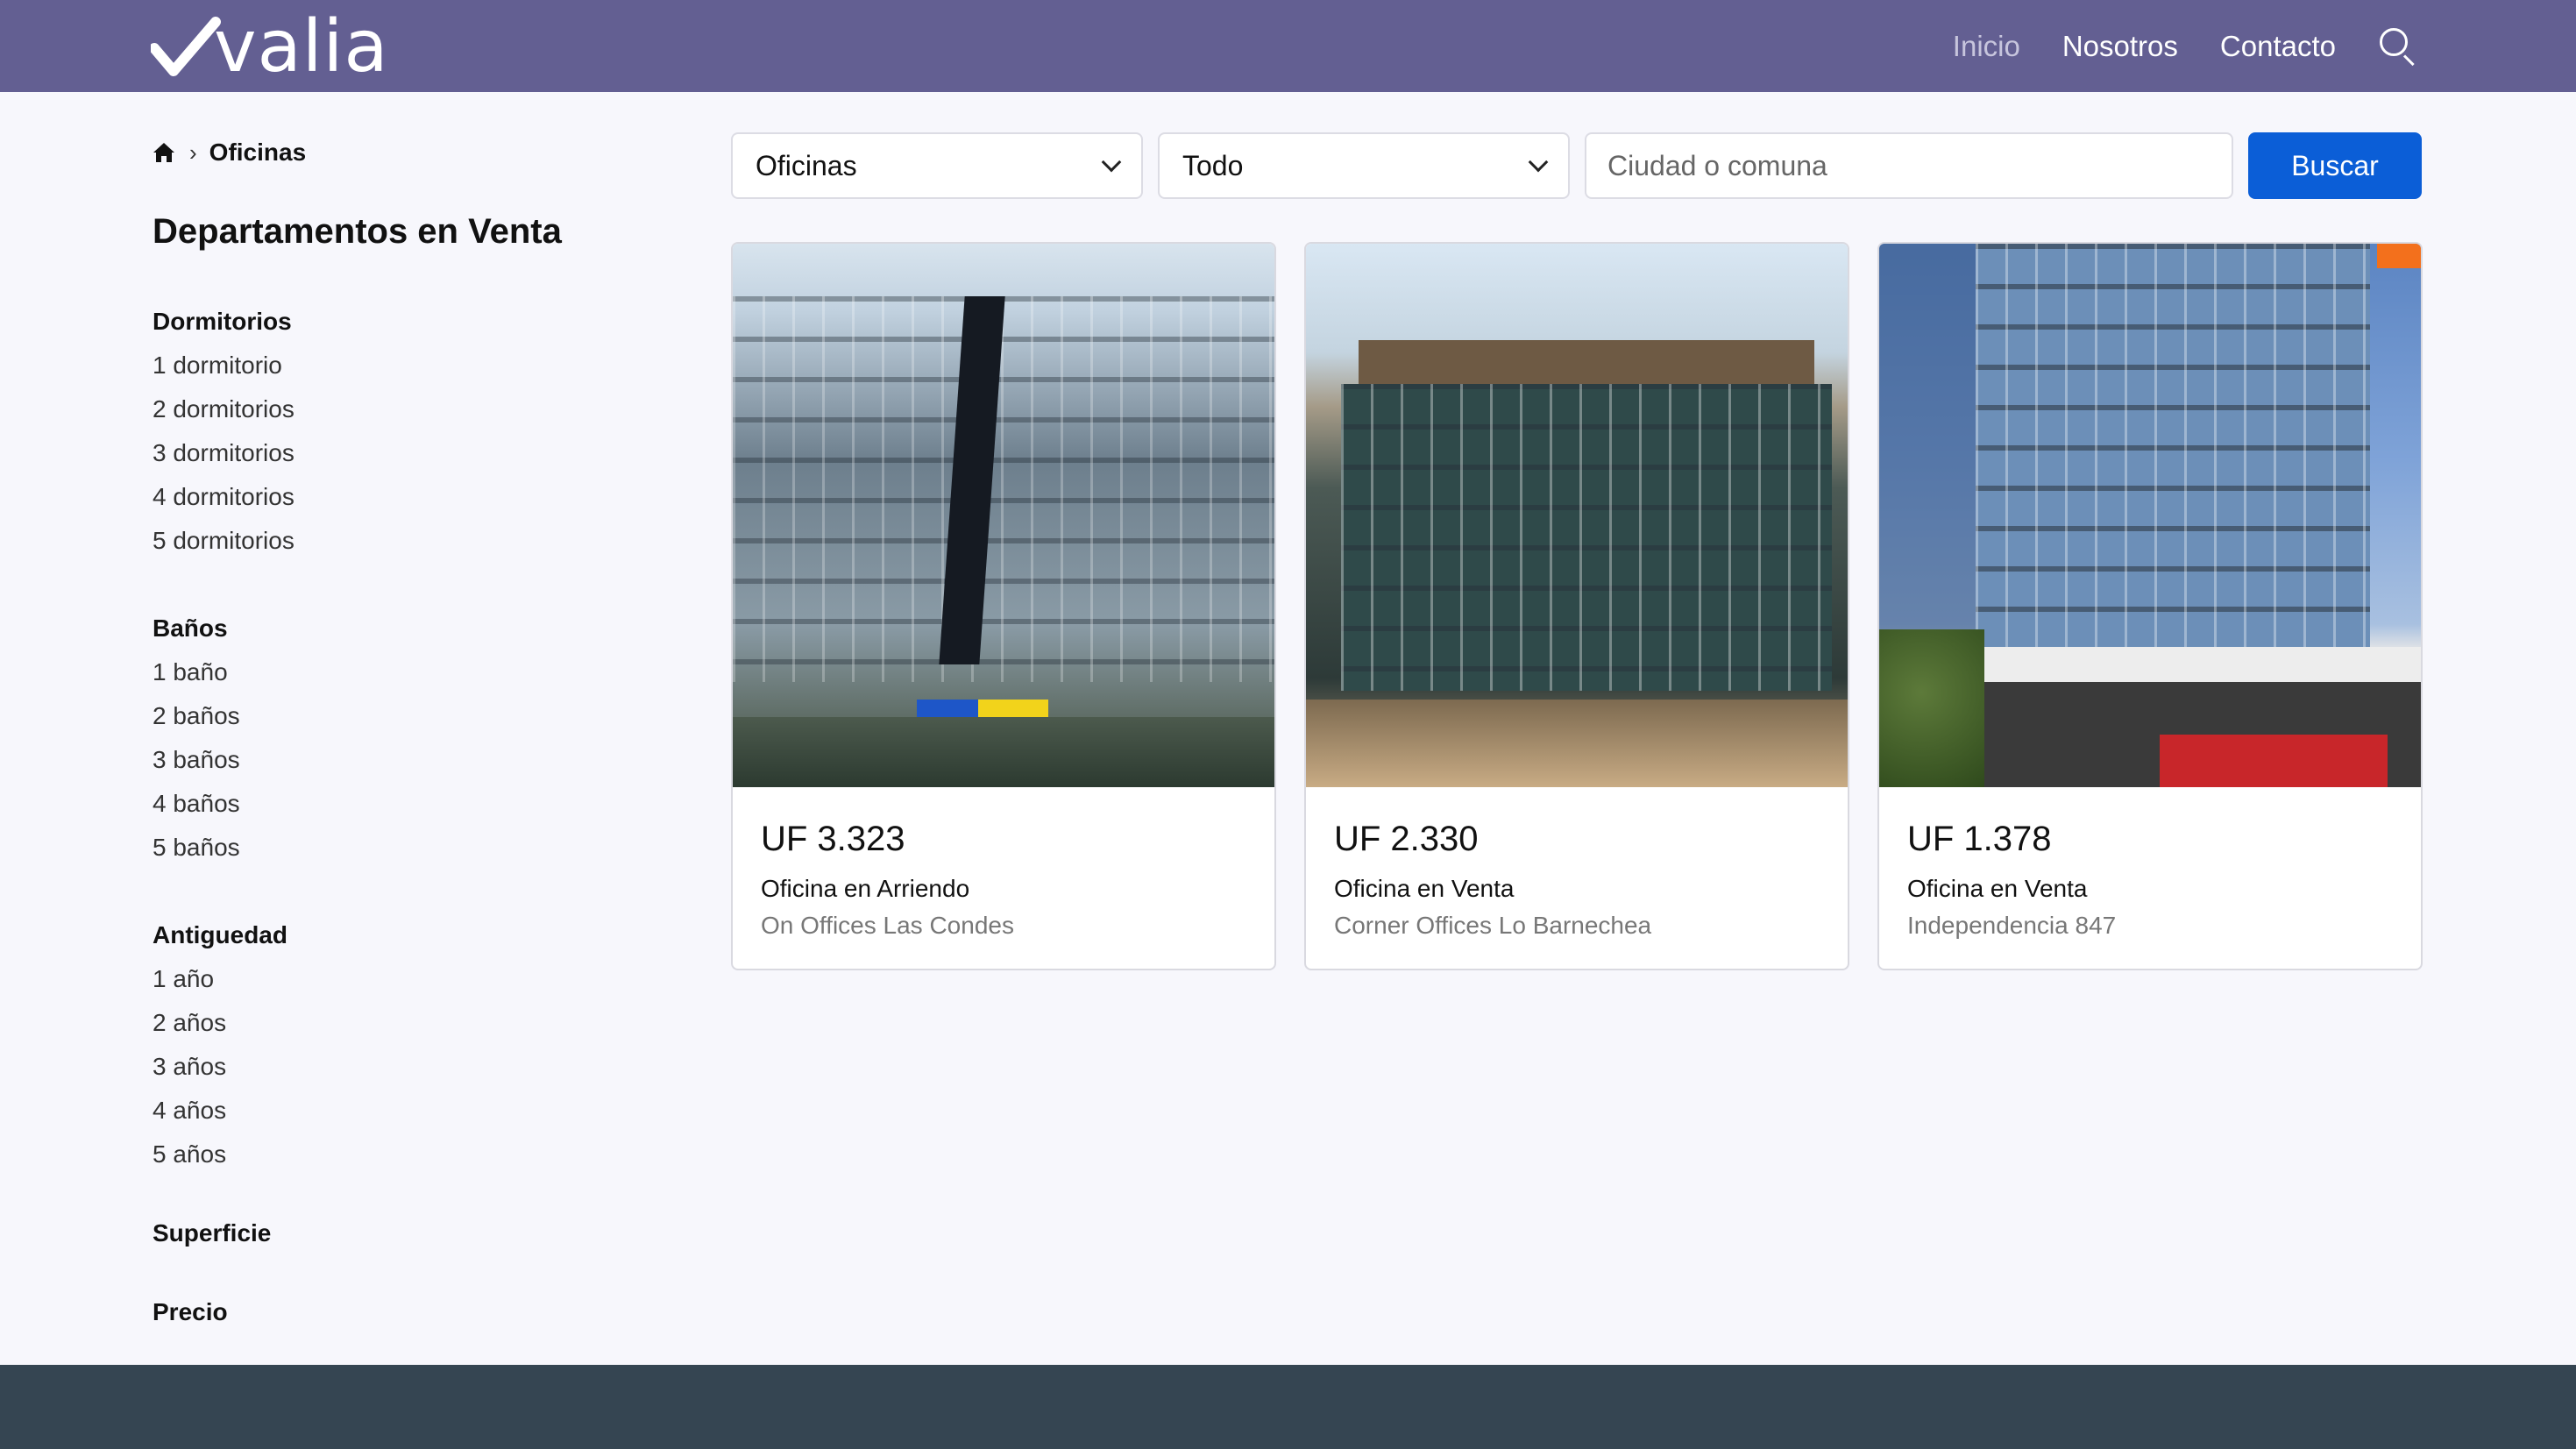 Image resolution: width=2576 pixels, height=1449 pixels. What do you see at coordinates (1979, 839) in the screenshot?
I see `listing-price: UF 1.378` at bounding box center [1979, 839].